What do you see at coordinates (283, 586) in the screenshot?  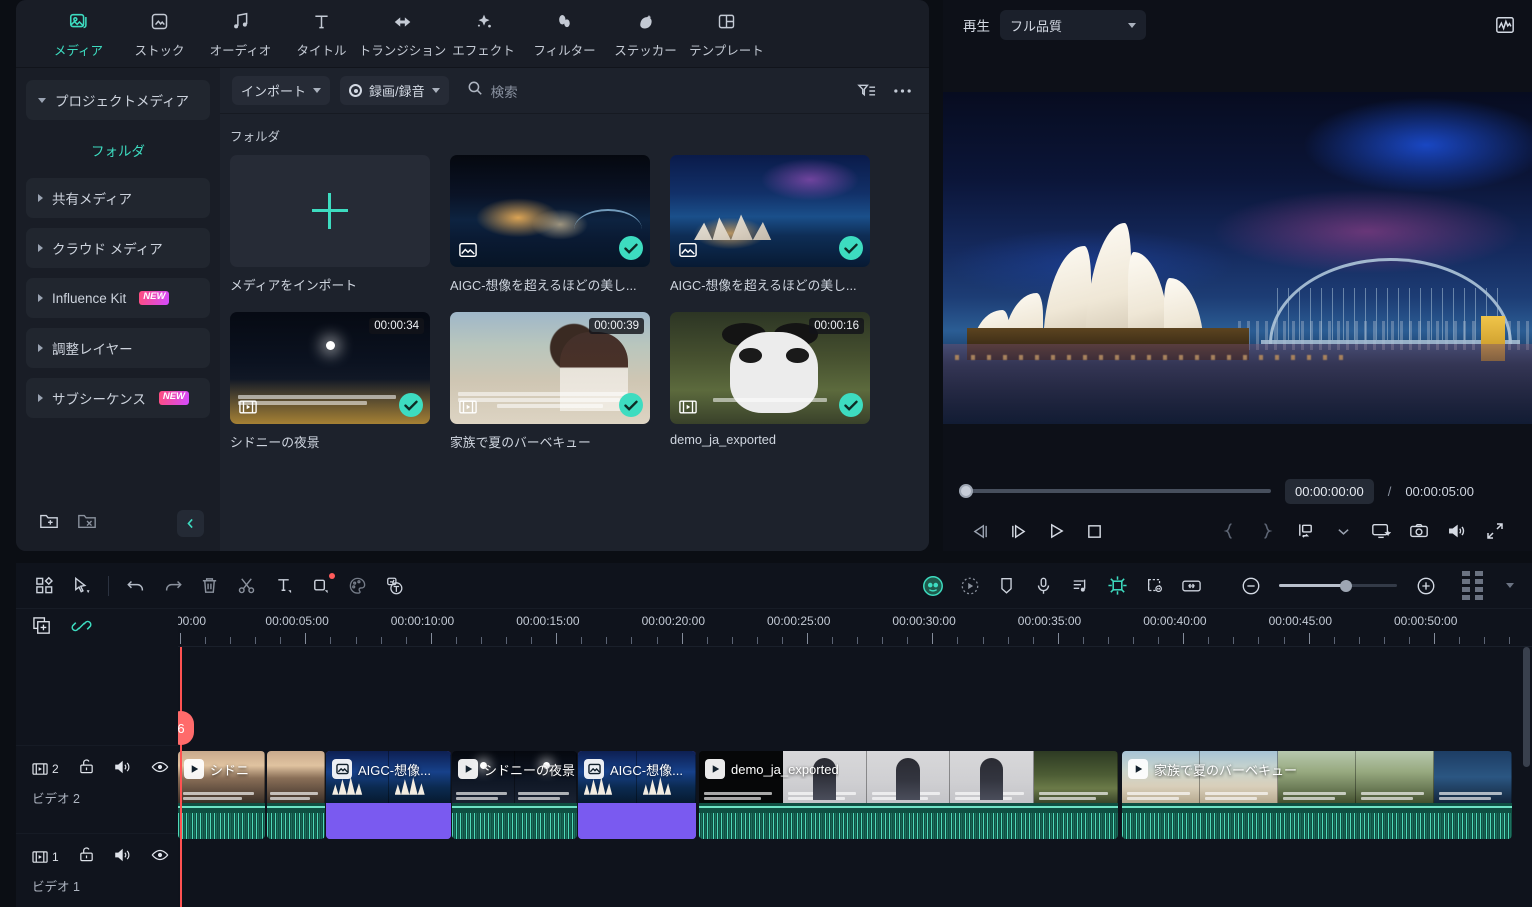 I see `text-tool-button` at bounding box center [283, 586].